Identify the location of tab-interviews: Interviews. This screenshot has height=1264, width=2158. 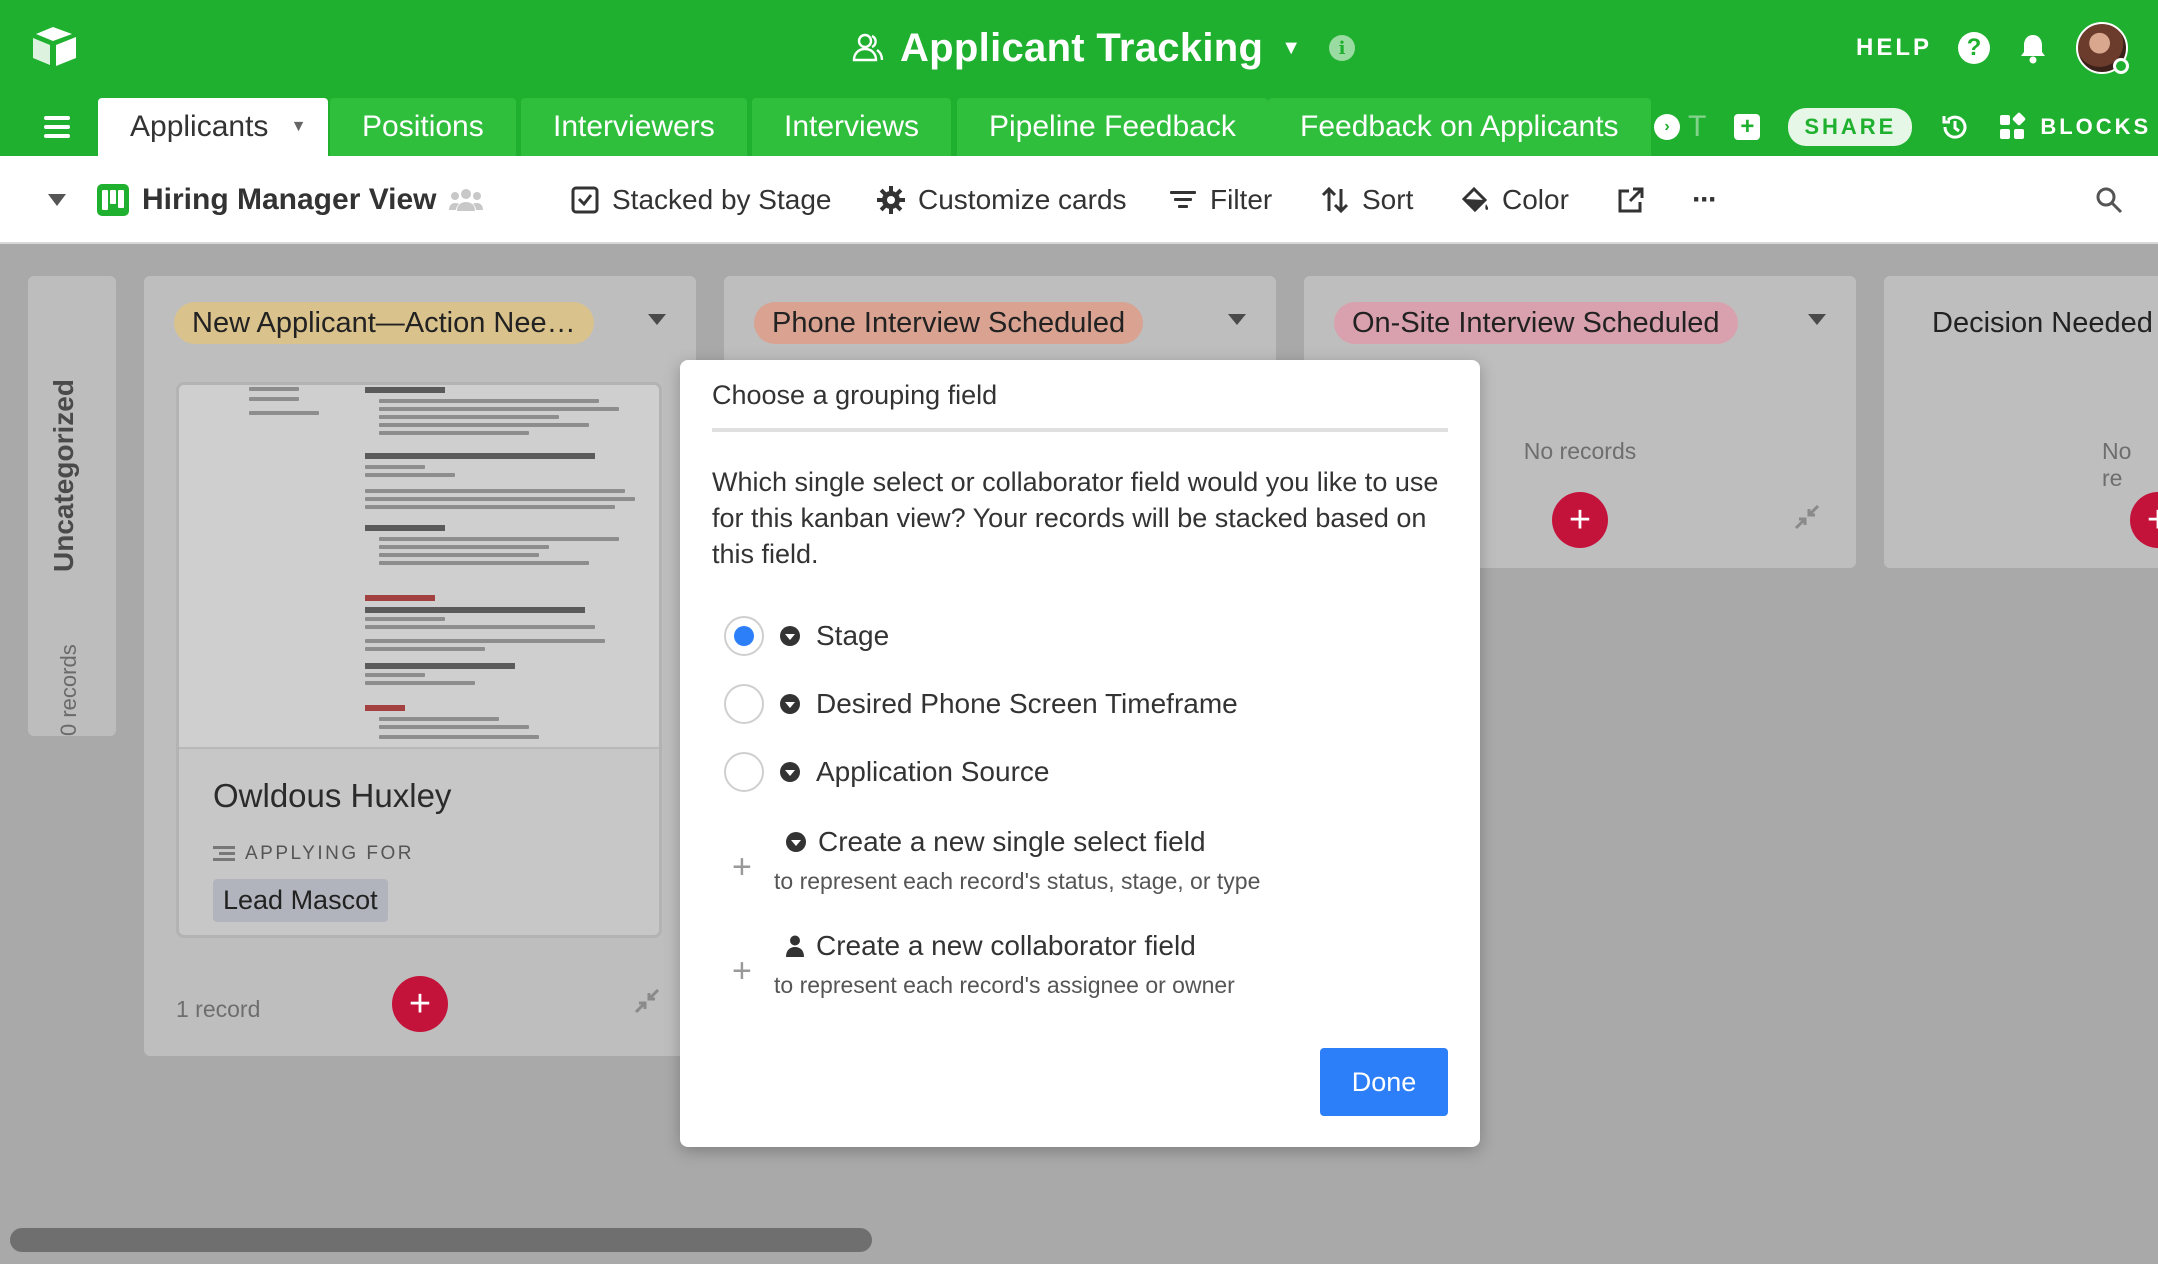
(852, 127).